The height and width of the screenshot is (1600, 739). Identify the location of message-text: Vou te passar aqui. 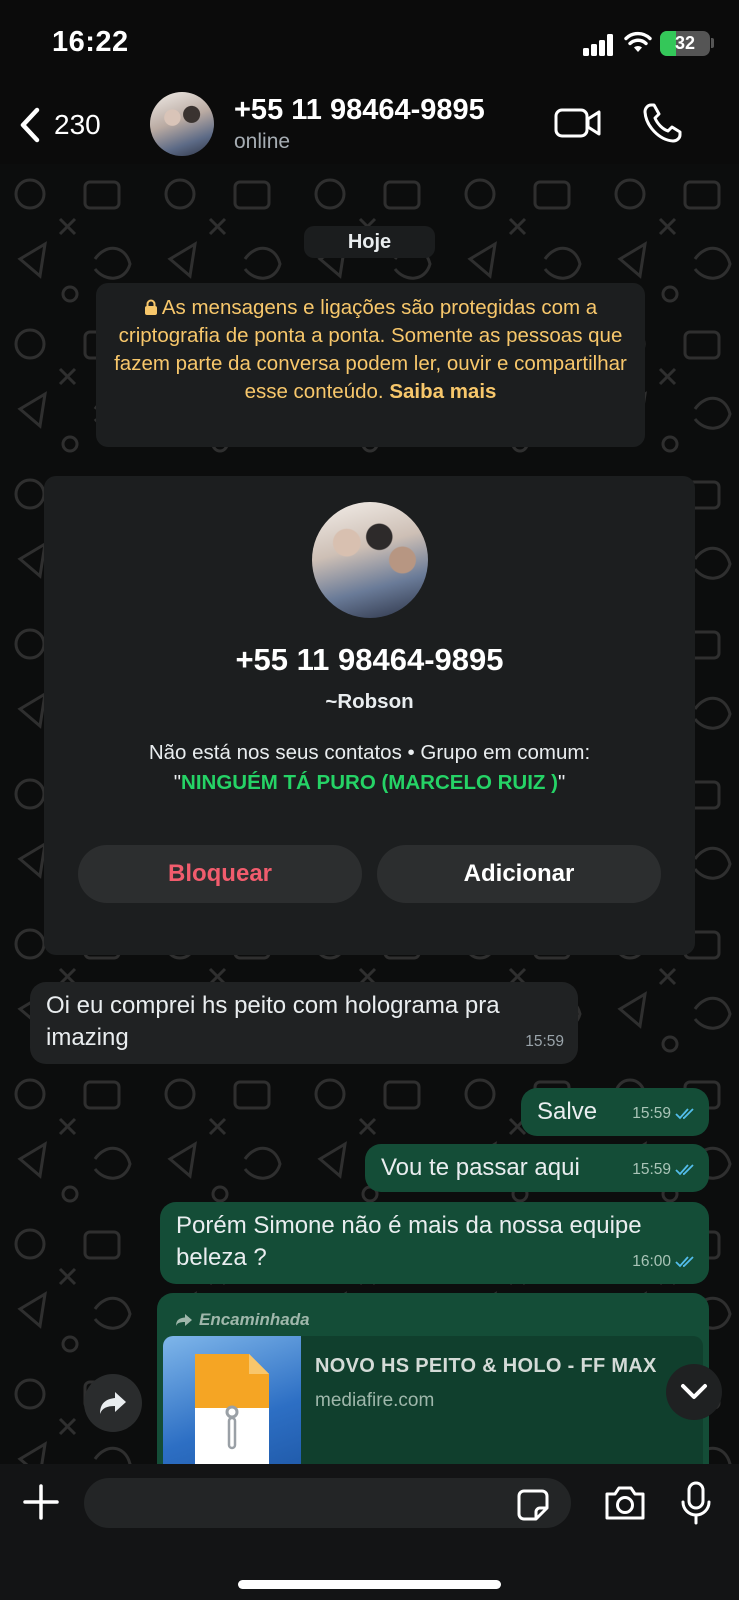
(480, 1167).